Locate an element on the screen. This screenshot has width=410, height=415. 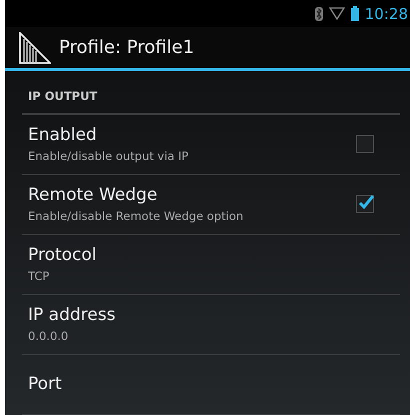
screen-title: Profile: Profile1 is located at coordinates (126, 47).